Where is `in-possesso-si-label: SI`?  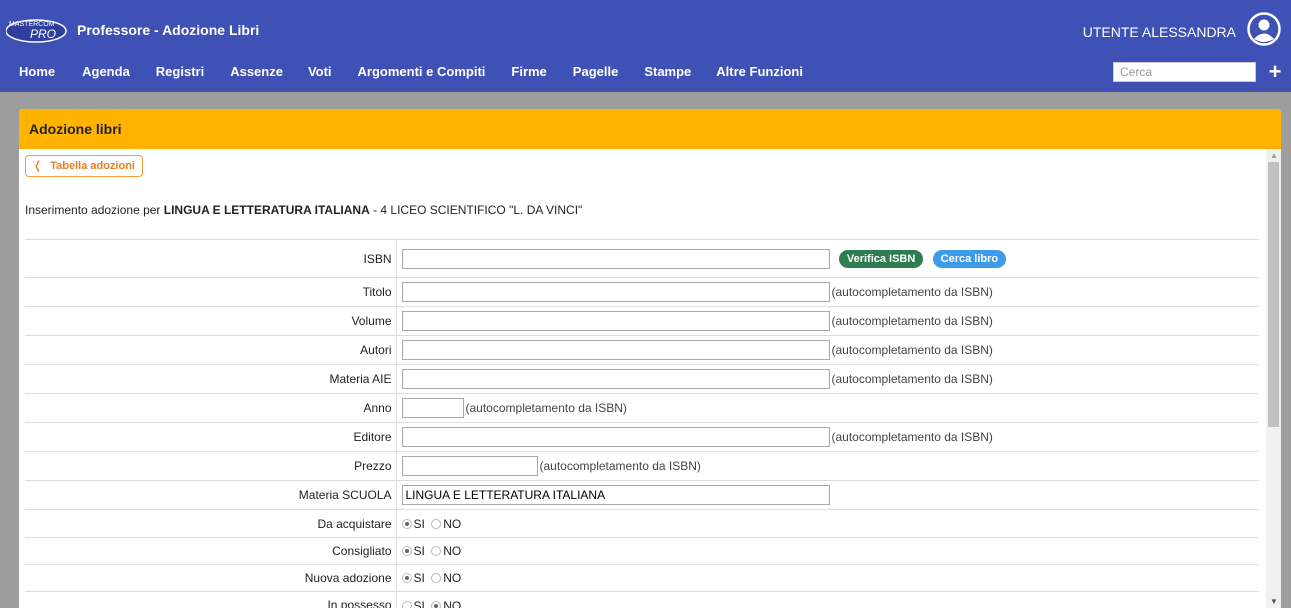
in-possesso-si-label: SI is located at coordinates (419, 603).